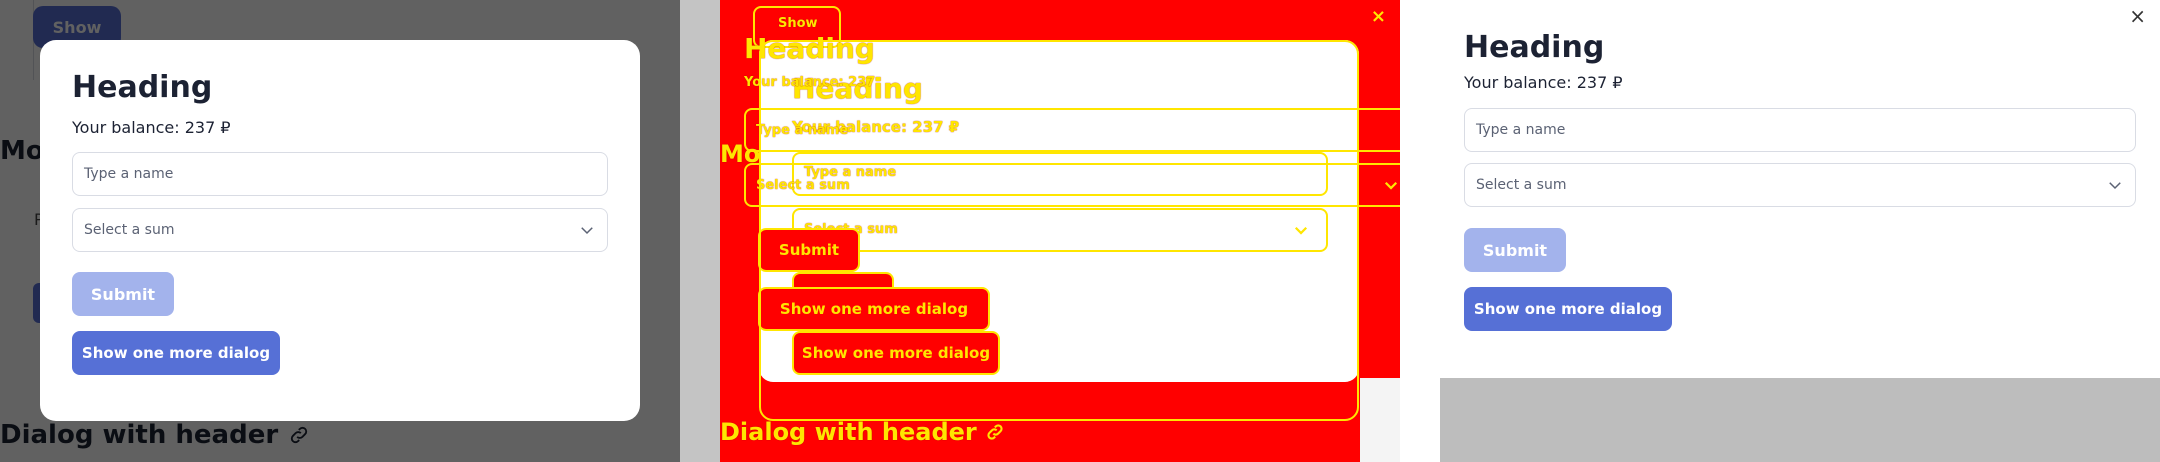 This screenshot has height=462, width=2160. Describe the element at coordinates (1380, 420) in the screenshot. I see `diff-grey-strip` at that location.